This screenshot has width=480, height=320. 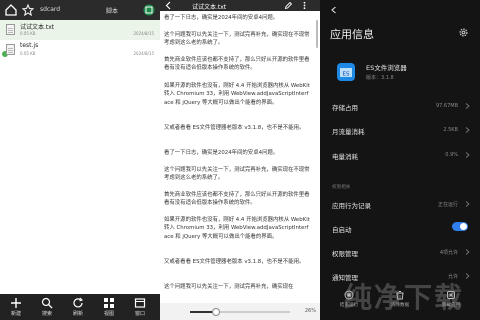 I want to click on row-label: 应用行为记录, so click(x=351, y=206).